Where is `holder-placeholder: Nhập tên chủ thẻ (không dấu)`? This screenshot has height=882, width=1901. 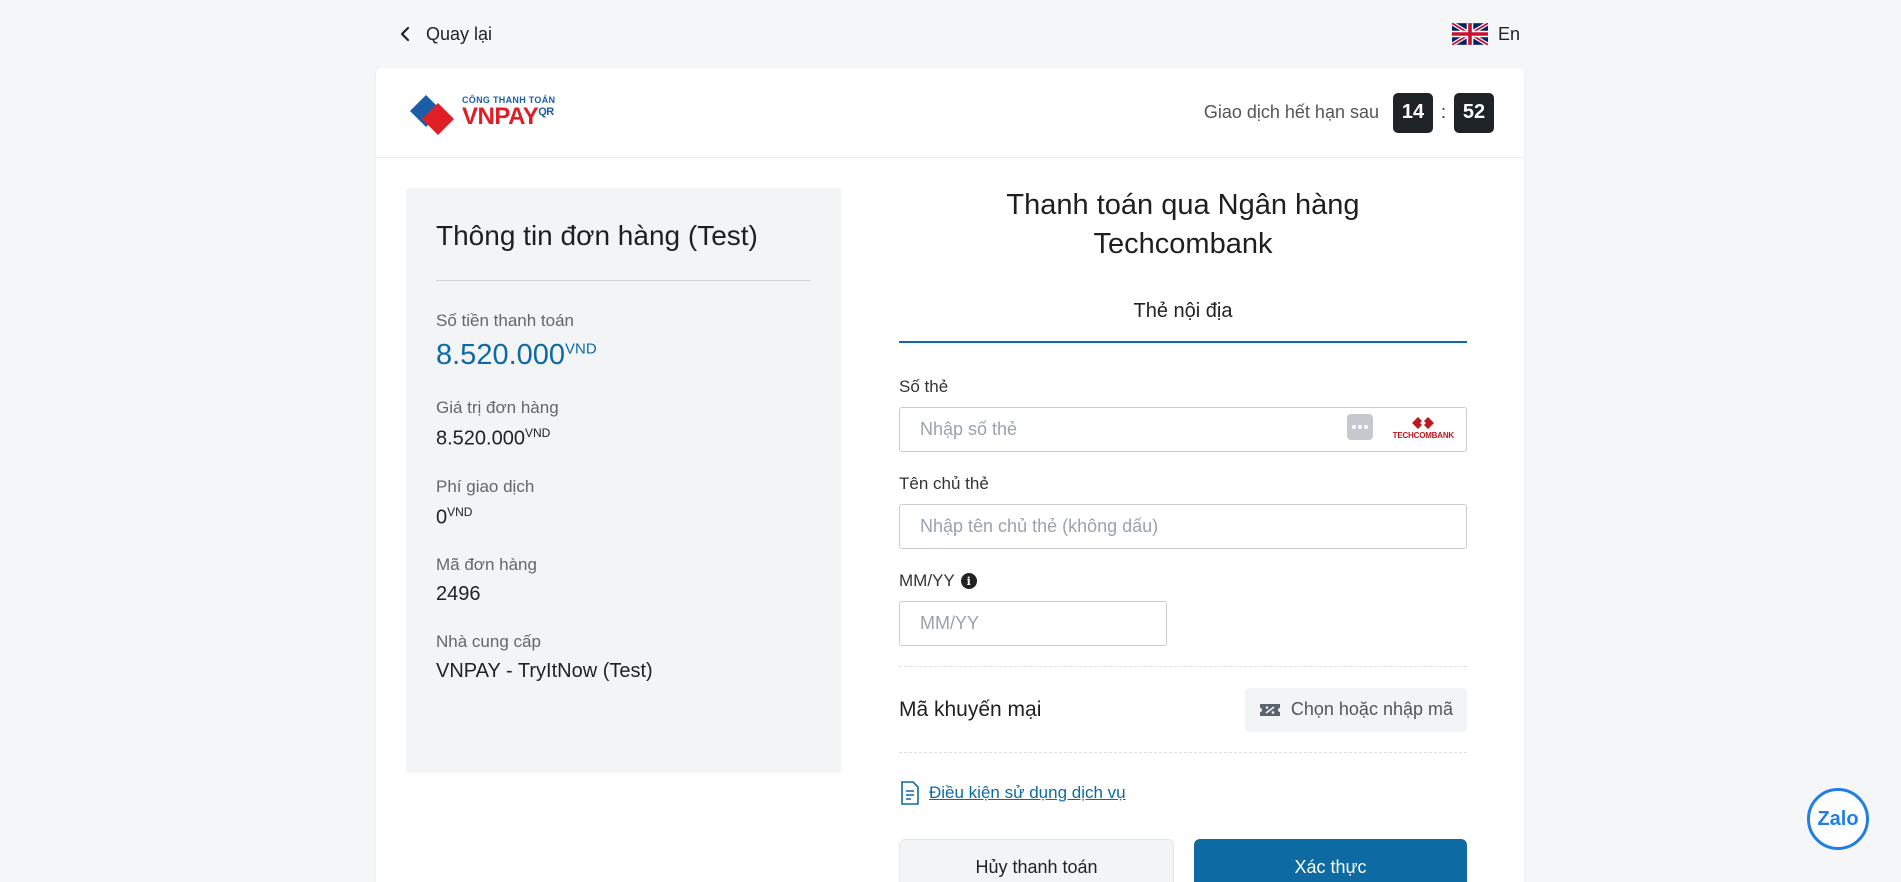
holder-placeholder: Nhập tên chủ thẻ (không dấu) is located at coordinates (1039, 526).